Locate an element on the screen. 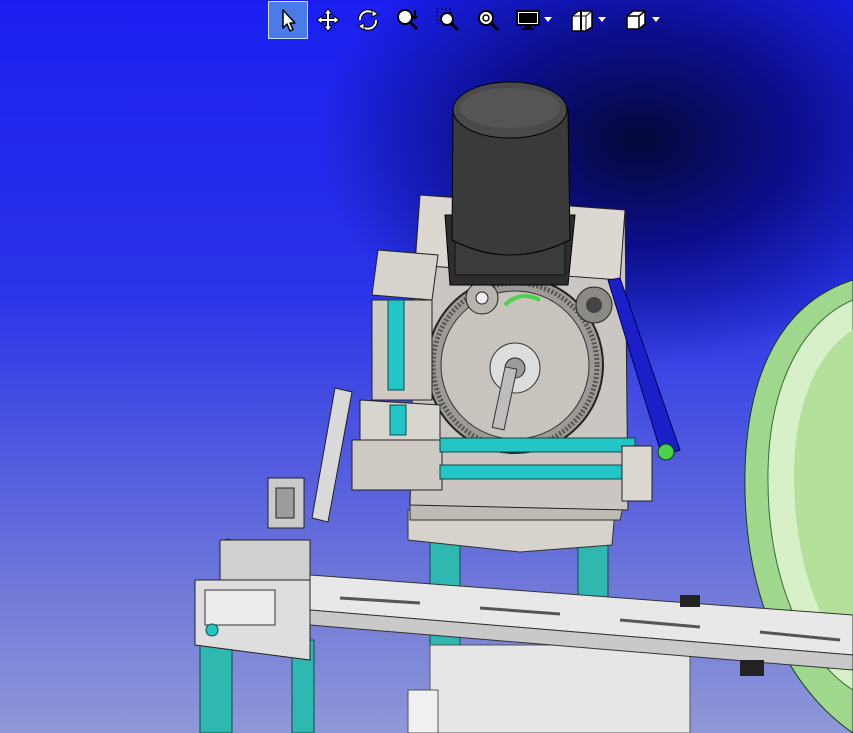 The image size is (853, 733). pan-tool-button is located at coordinates (328, 20).